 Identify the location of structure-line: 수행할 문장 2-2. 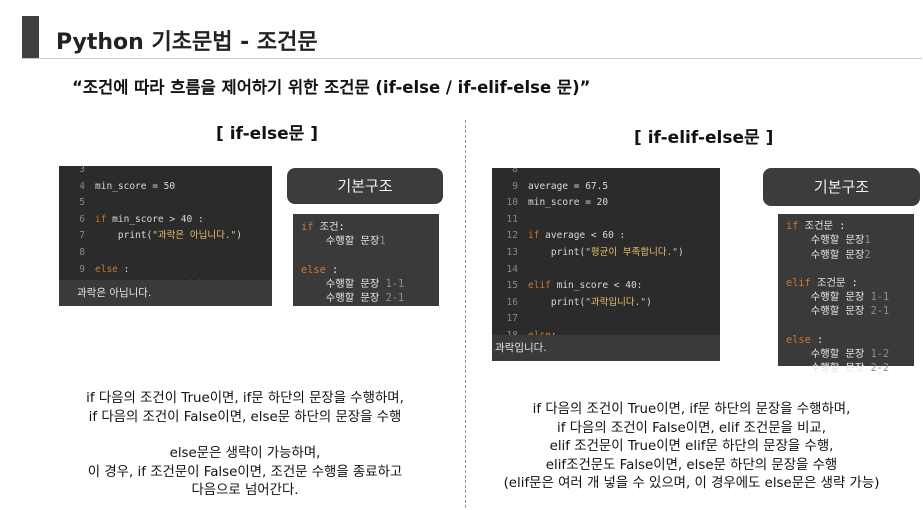
(846, 368).